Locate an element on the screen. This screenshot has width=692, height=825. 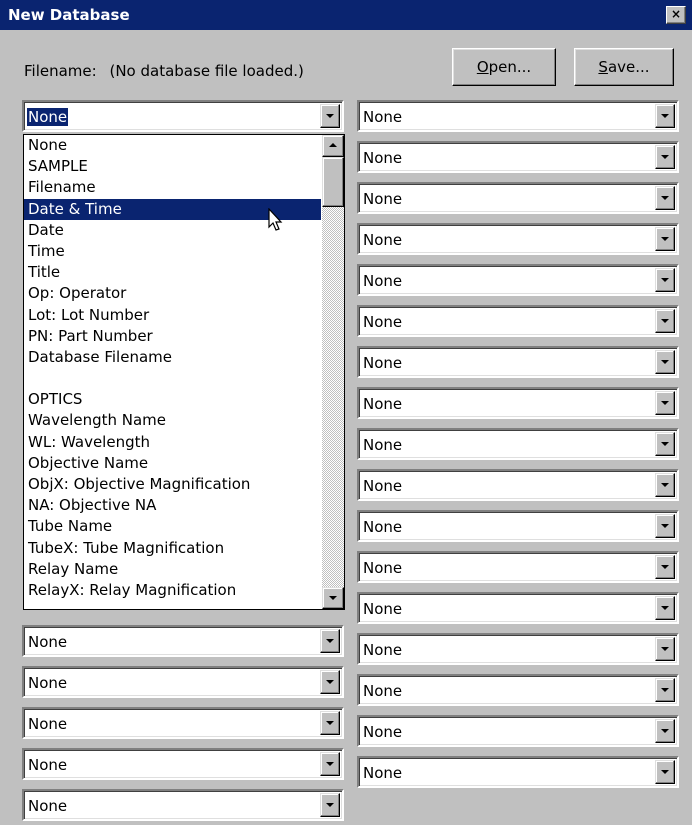
dropdown-item: RelayX: Relay Magnification is located at coordinates (172, 590).